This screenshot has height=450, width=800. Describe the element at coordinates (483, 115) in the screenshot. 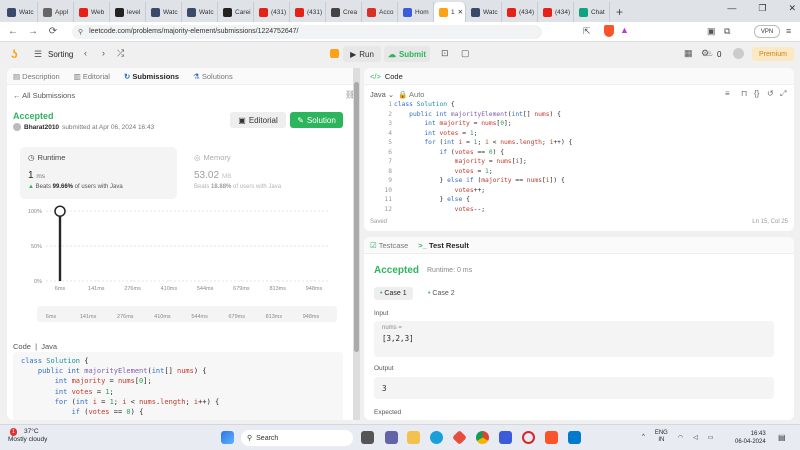

I see `code-line: public int majorityElement(int[] nums) {` at that location.